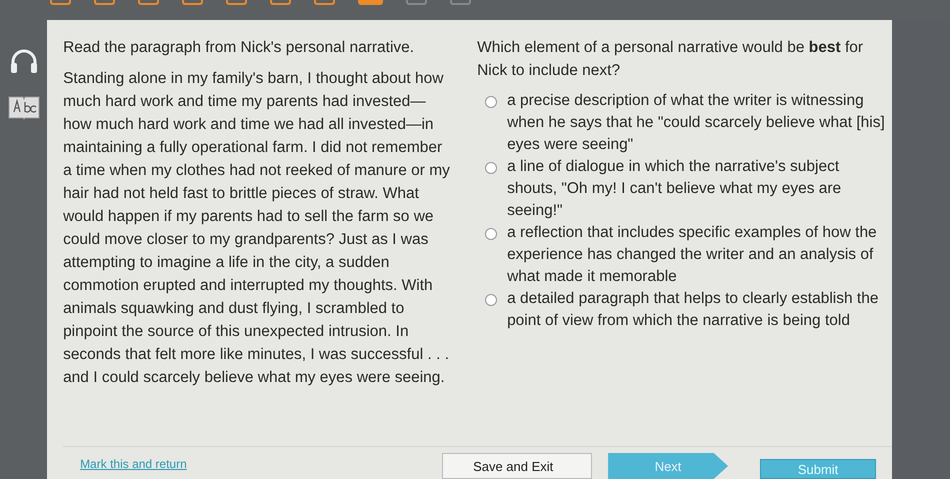 The width and height of the screenshot is (950, 479). Describe the element at coordinates (23, 61) in the screenshot. I see `headphones-icon` at that location.